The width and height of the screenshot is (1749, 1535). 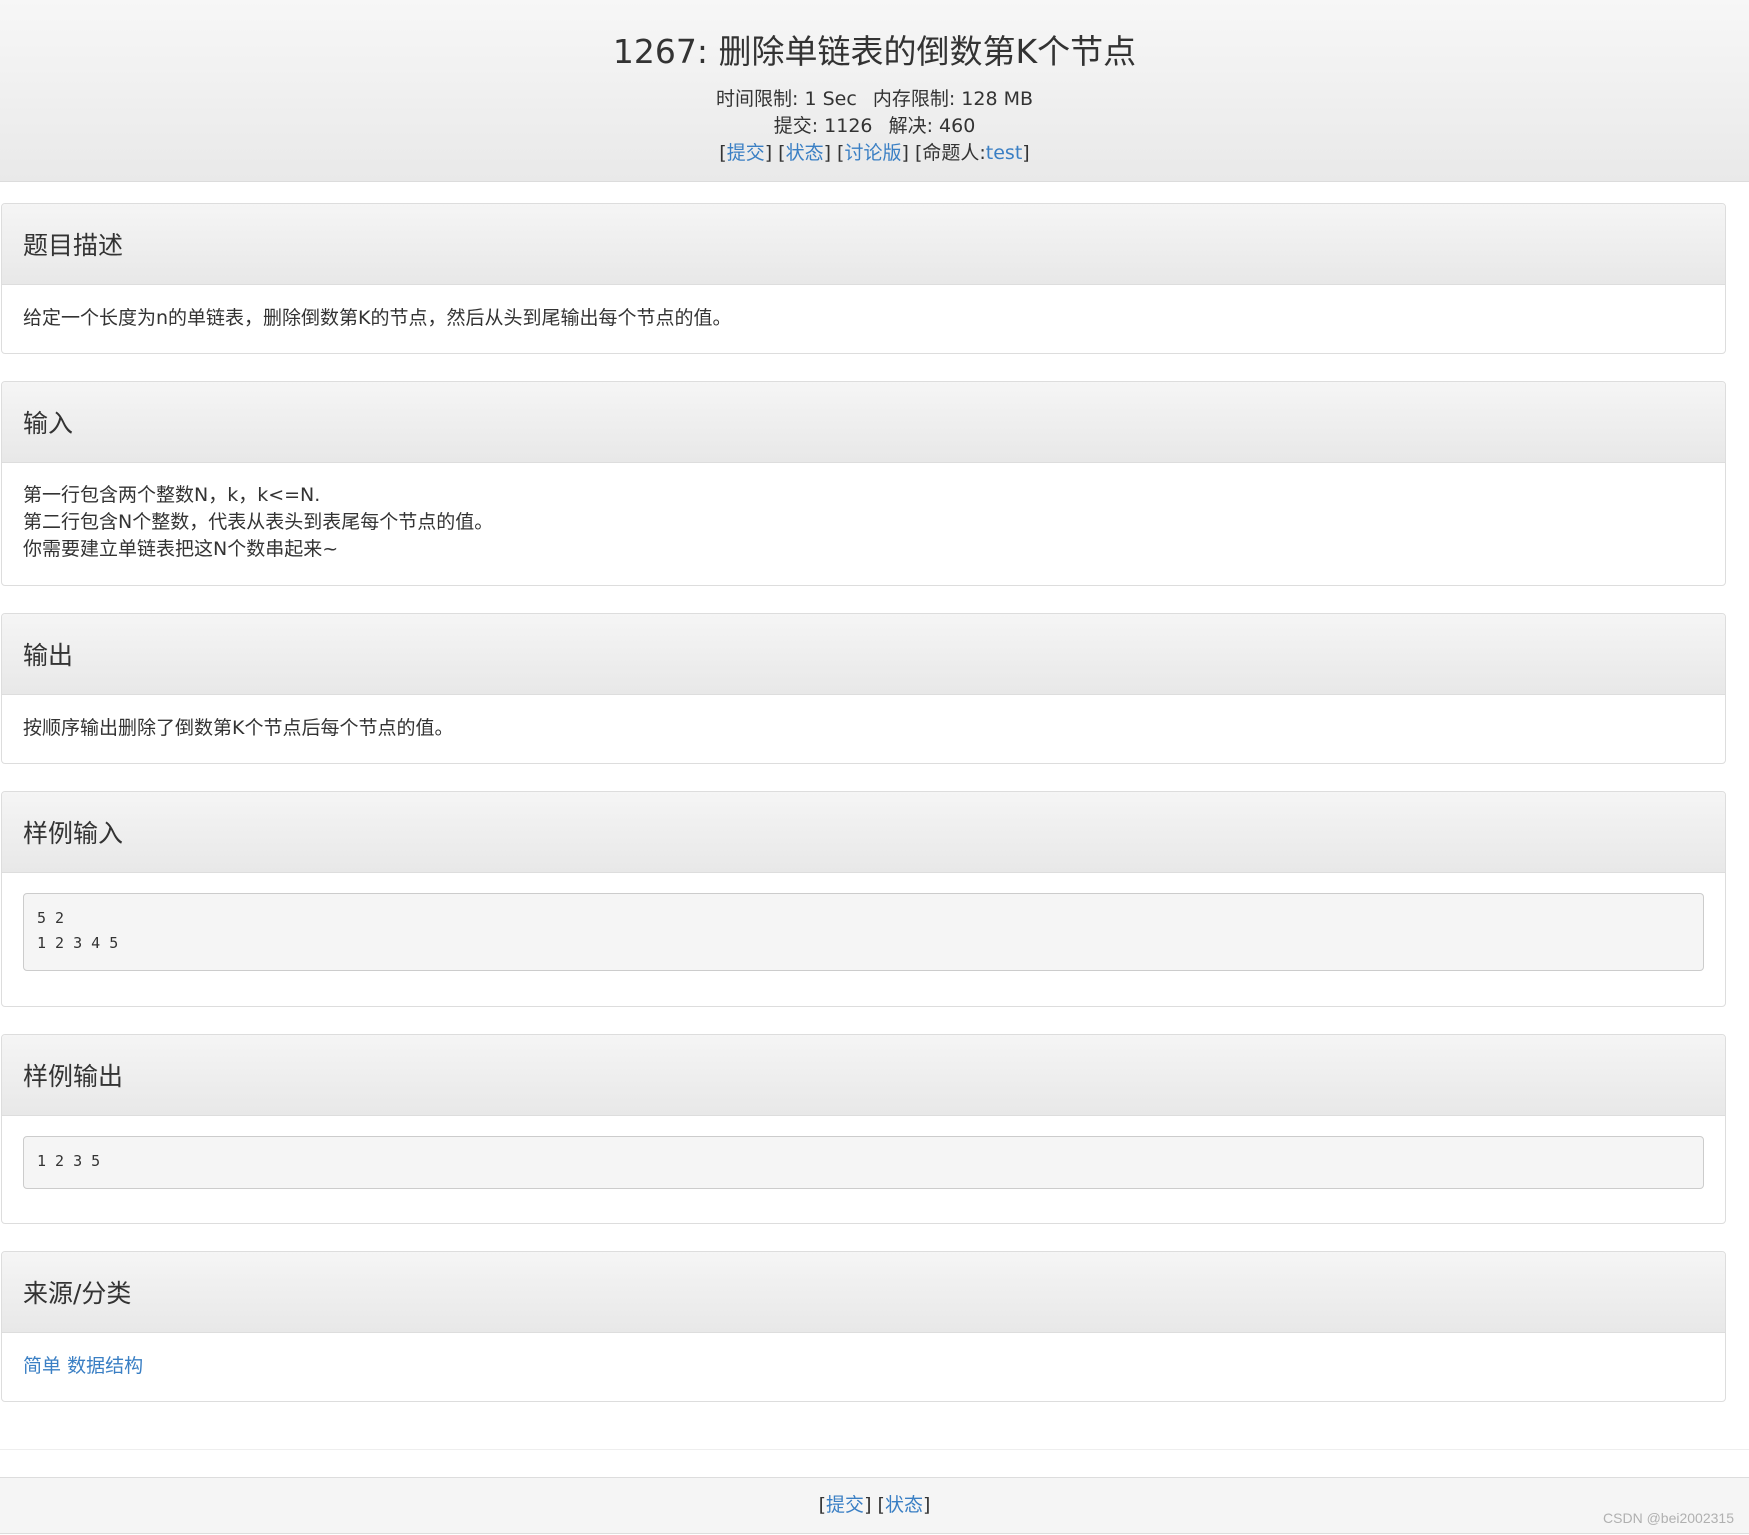 I want to click on footer-divider, so click(x=874, y=1449).